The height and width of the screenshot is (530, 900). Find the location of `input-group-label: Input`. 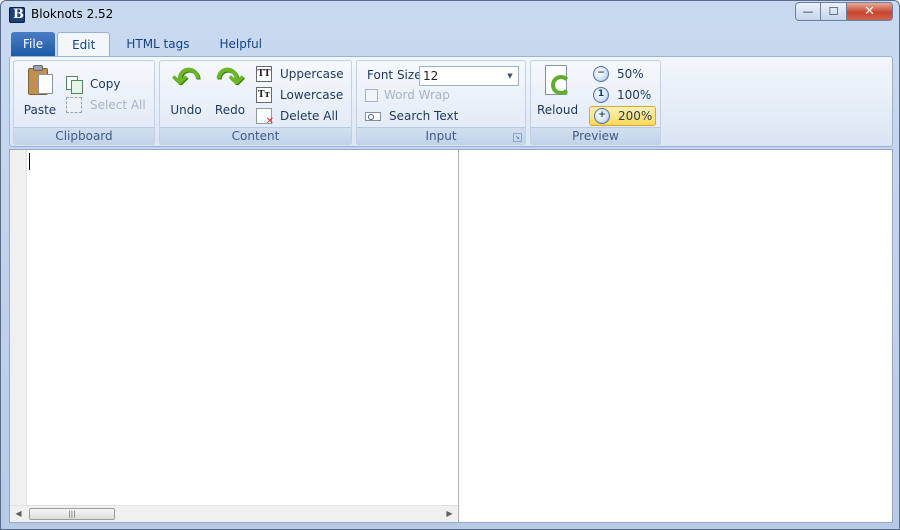

input-group-label: Input is located at coordinates (441, 135).